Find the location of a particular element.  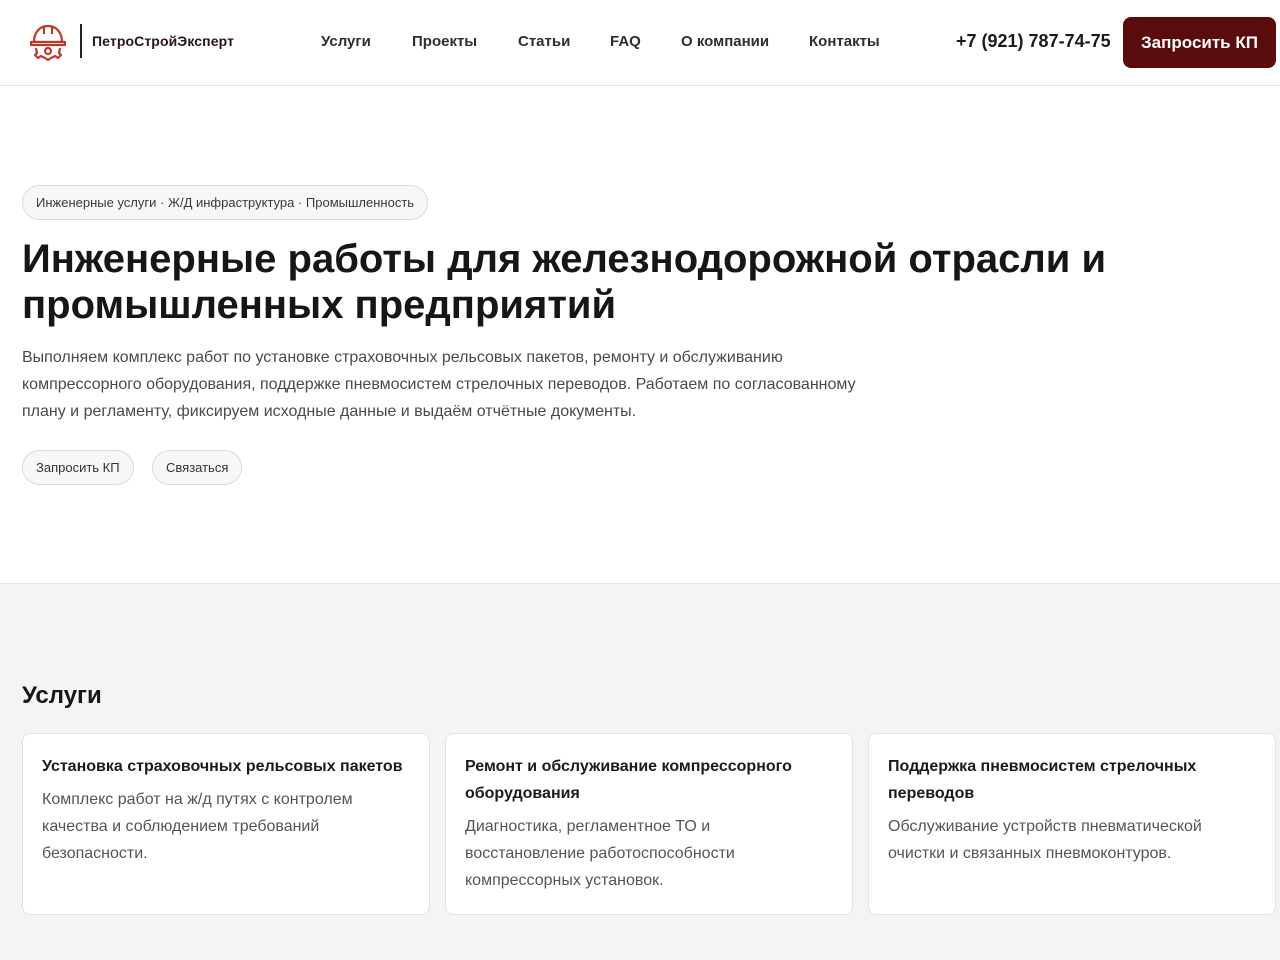

logo-divider is located at coordinates (81, 41).